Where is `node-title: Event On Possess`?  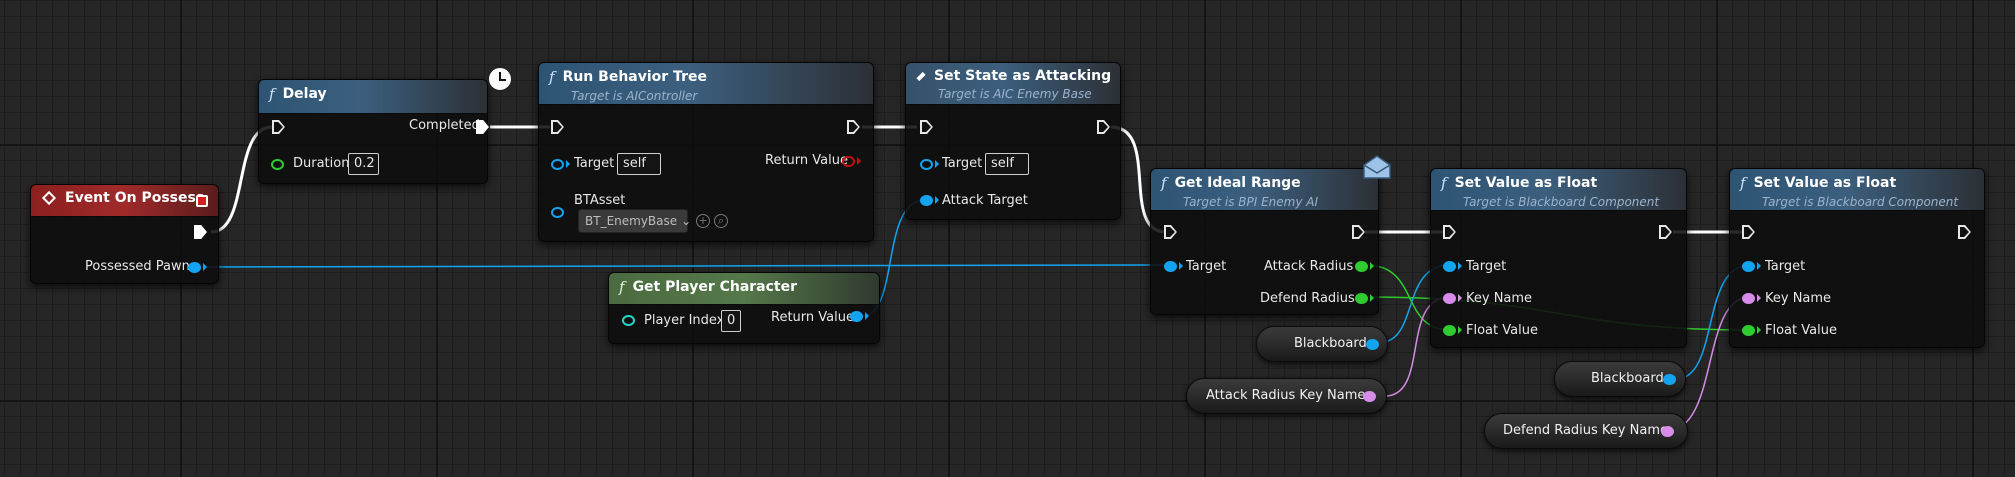
node-title: Event On Possess is located at coordinates (135, 198).